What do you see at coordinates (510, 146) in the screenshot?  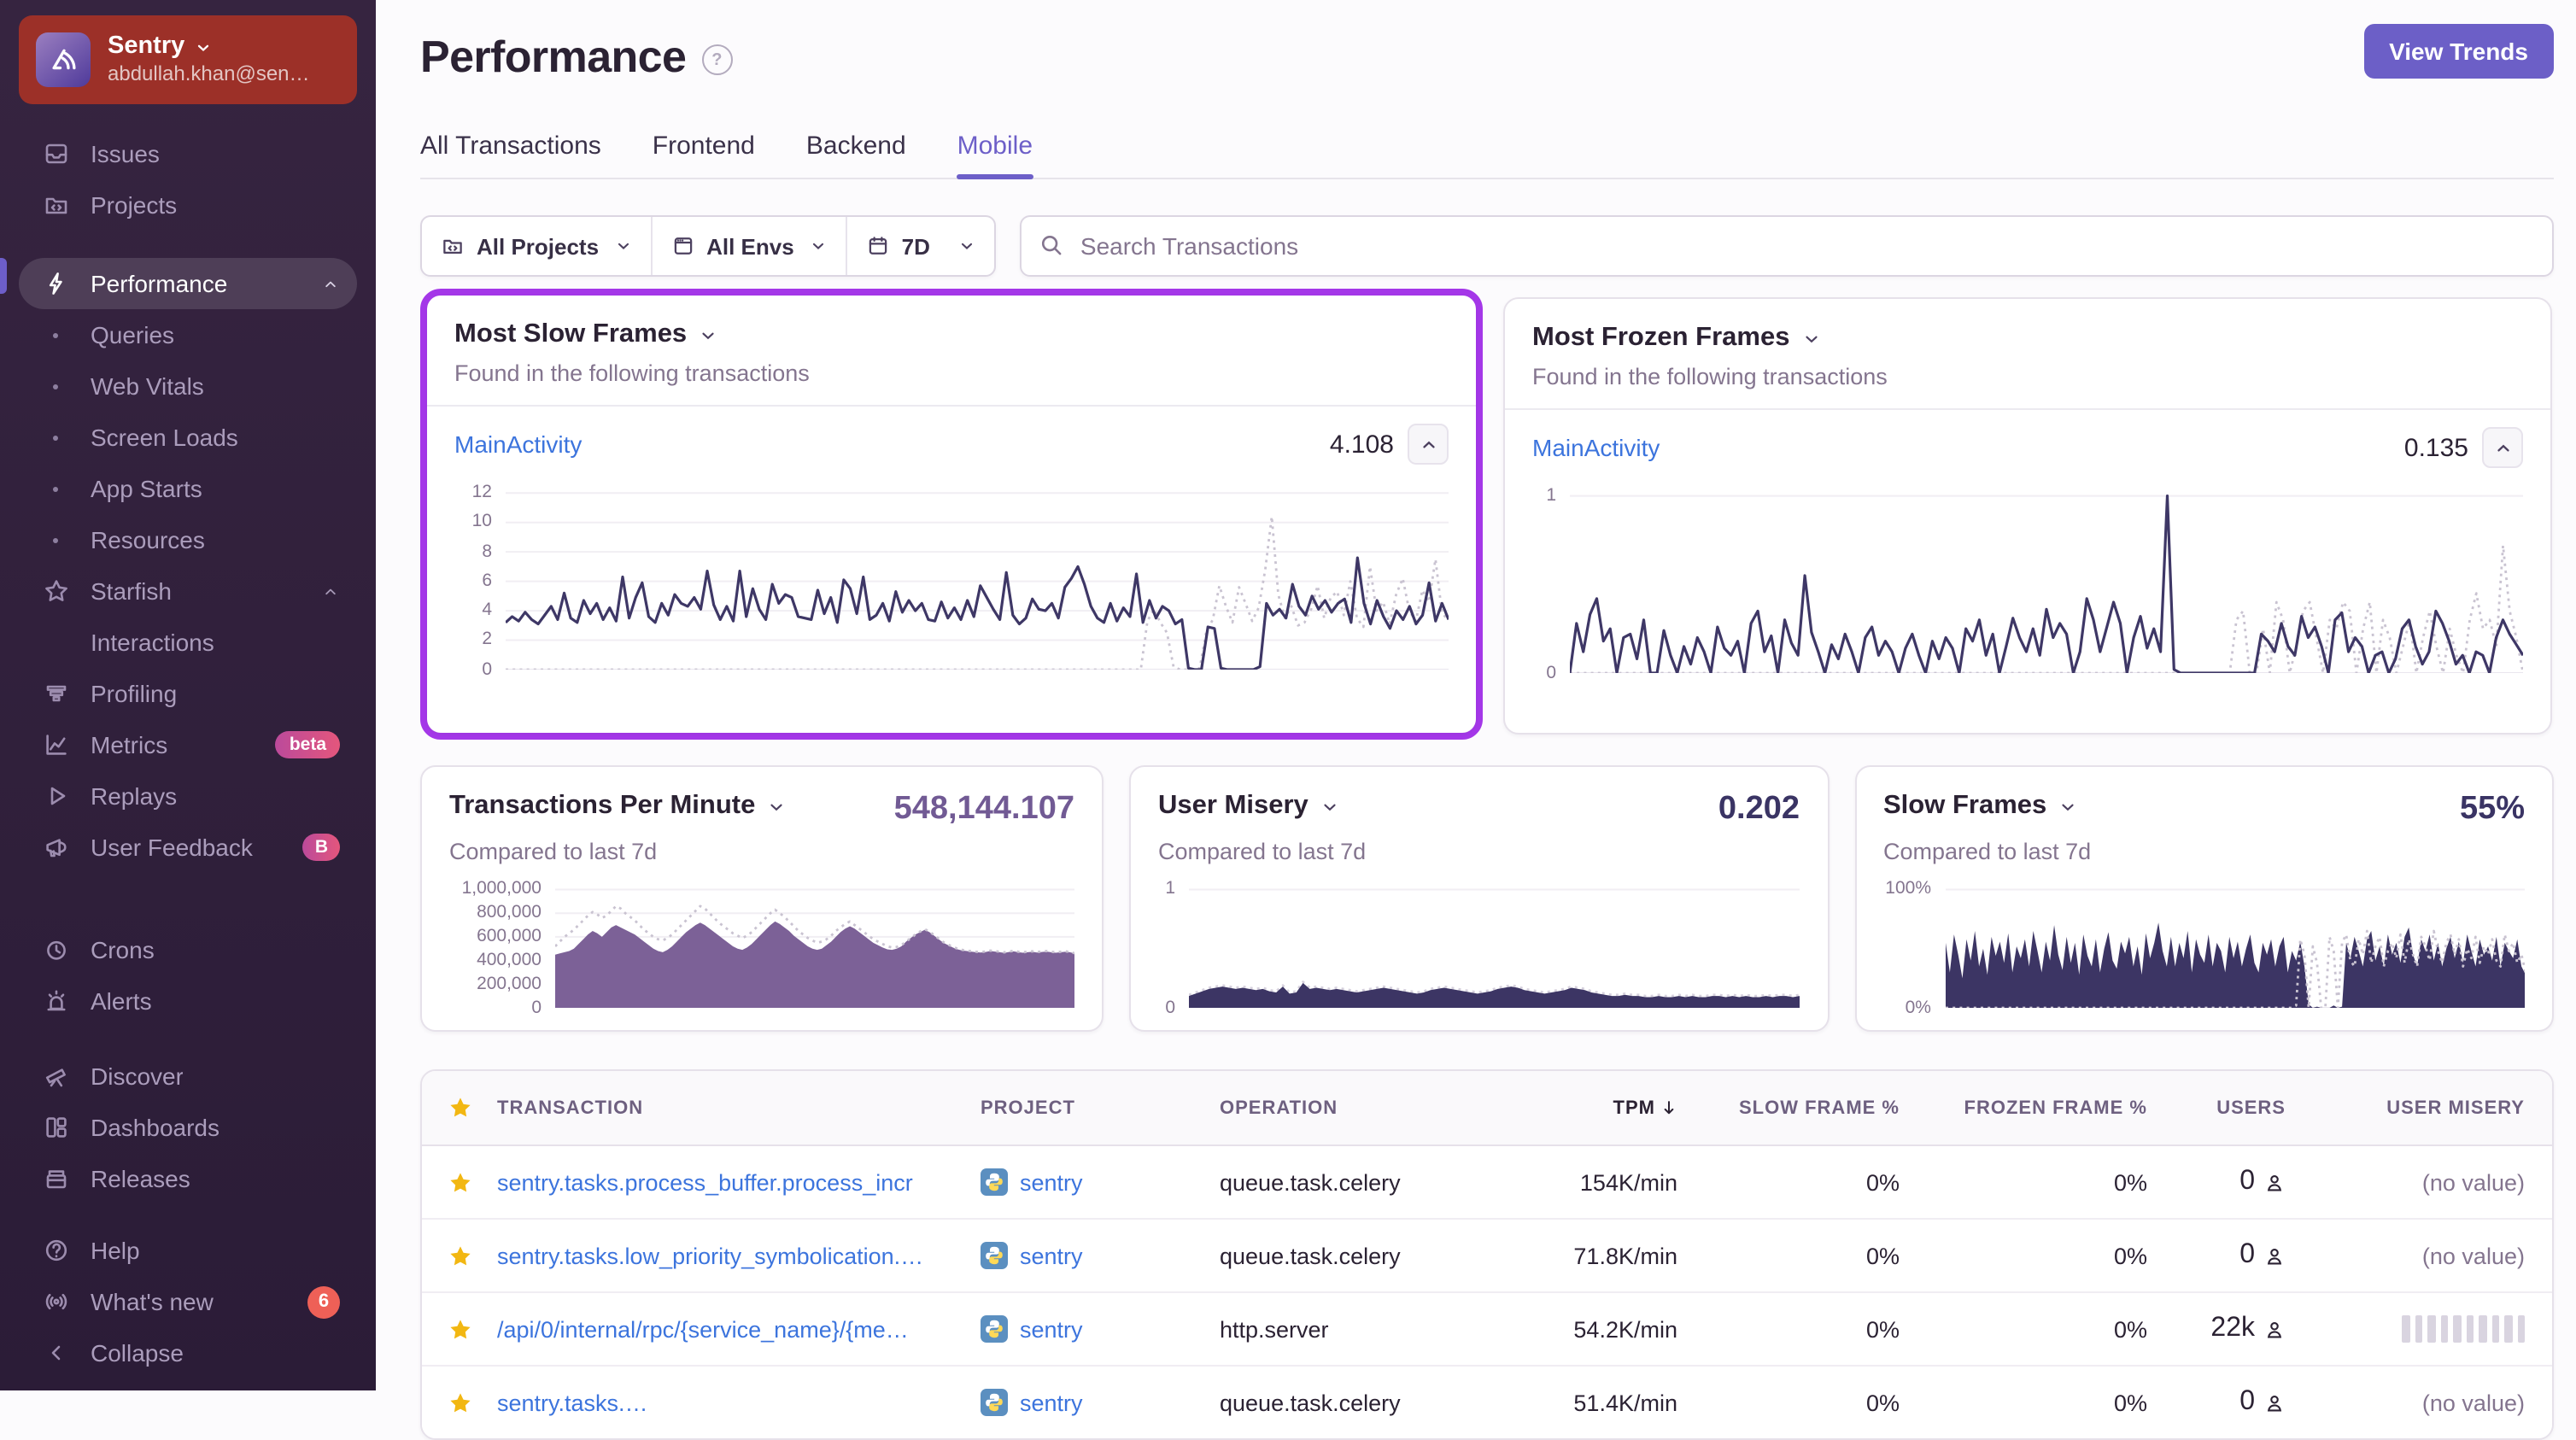 I see `tab-all-transactions: All Transactions` at bounding box center [510, 146].